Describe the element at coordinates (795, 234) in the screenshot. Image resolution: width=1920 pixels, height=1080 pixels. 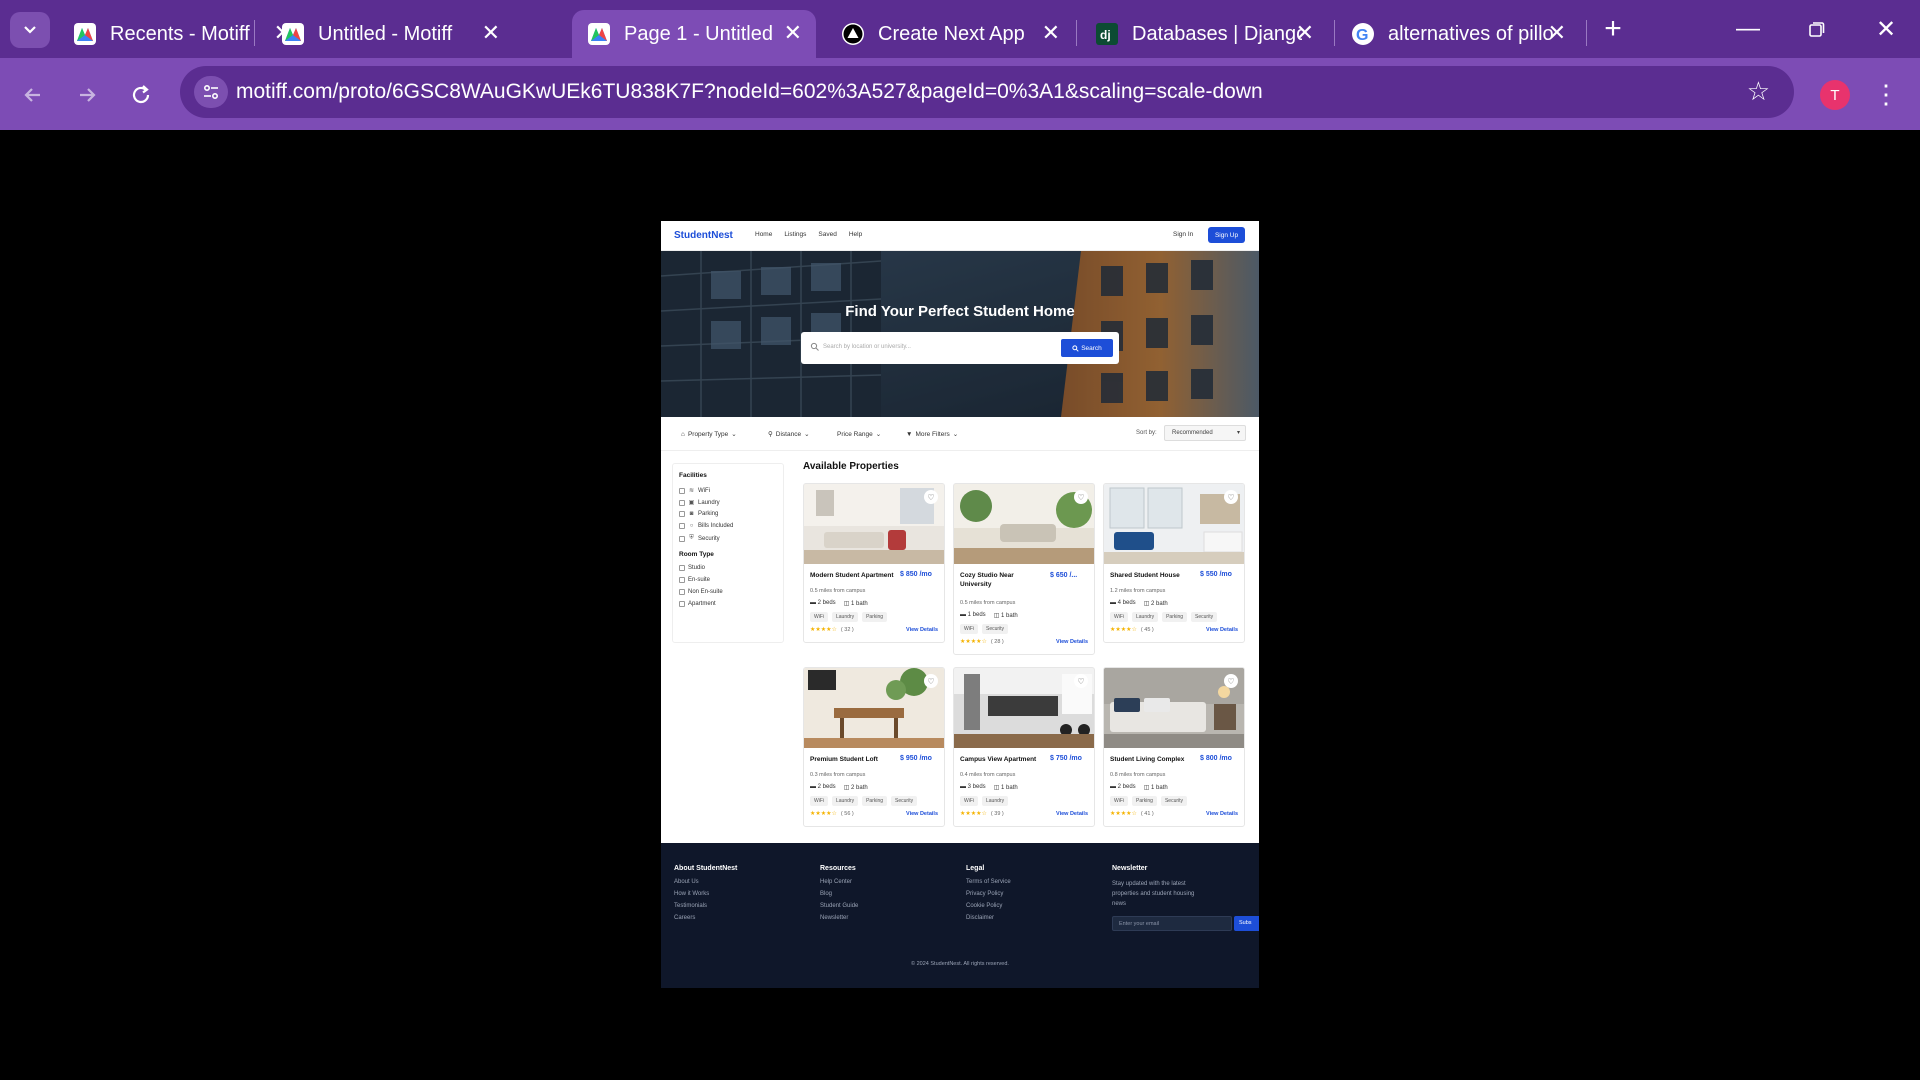
I see `nav-link-listings: Listings` at that location.